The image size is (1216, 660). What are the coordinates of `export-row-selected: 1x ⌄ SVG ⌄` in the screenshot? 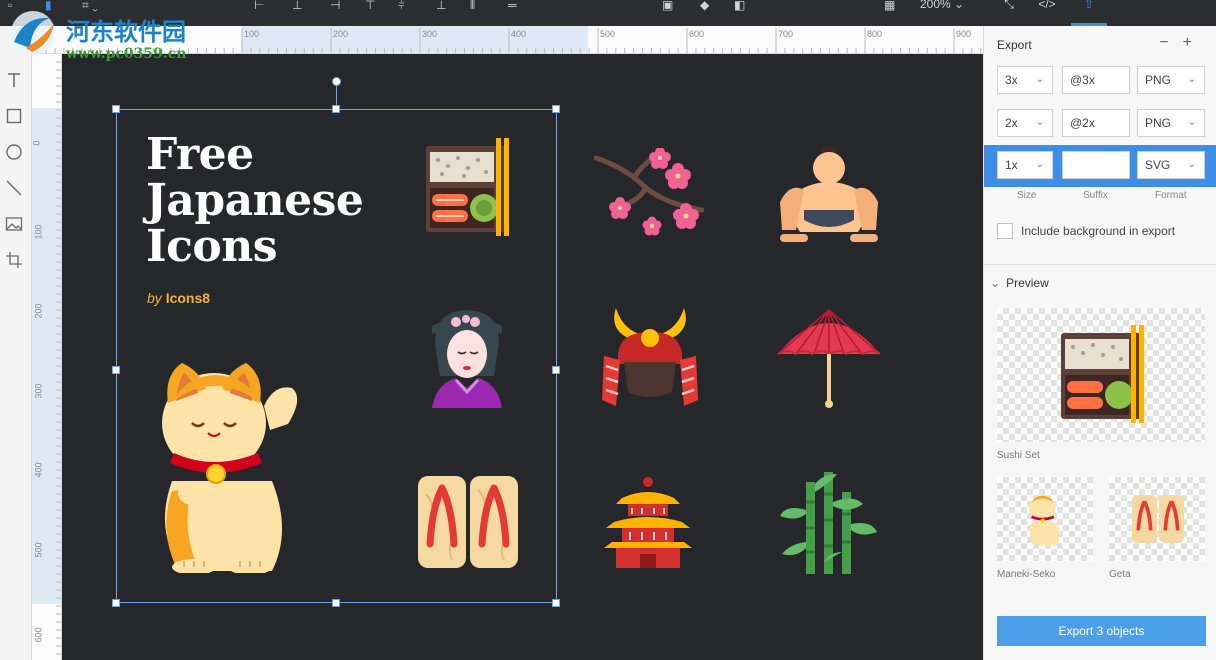 It's located at (1100, 166).